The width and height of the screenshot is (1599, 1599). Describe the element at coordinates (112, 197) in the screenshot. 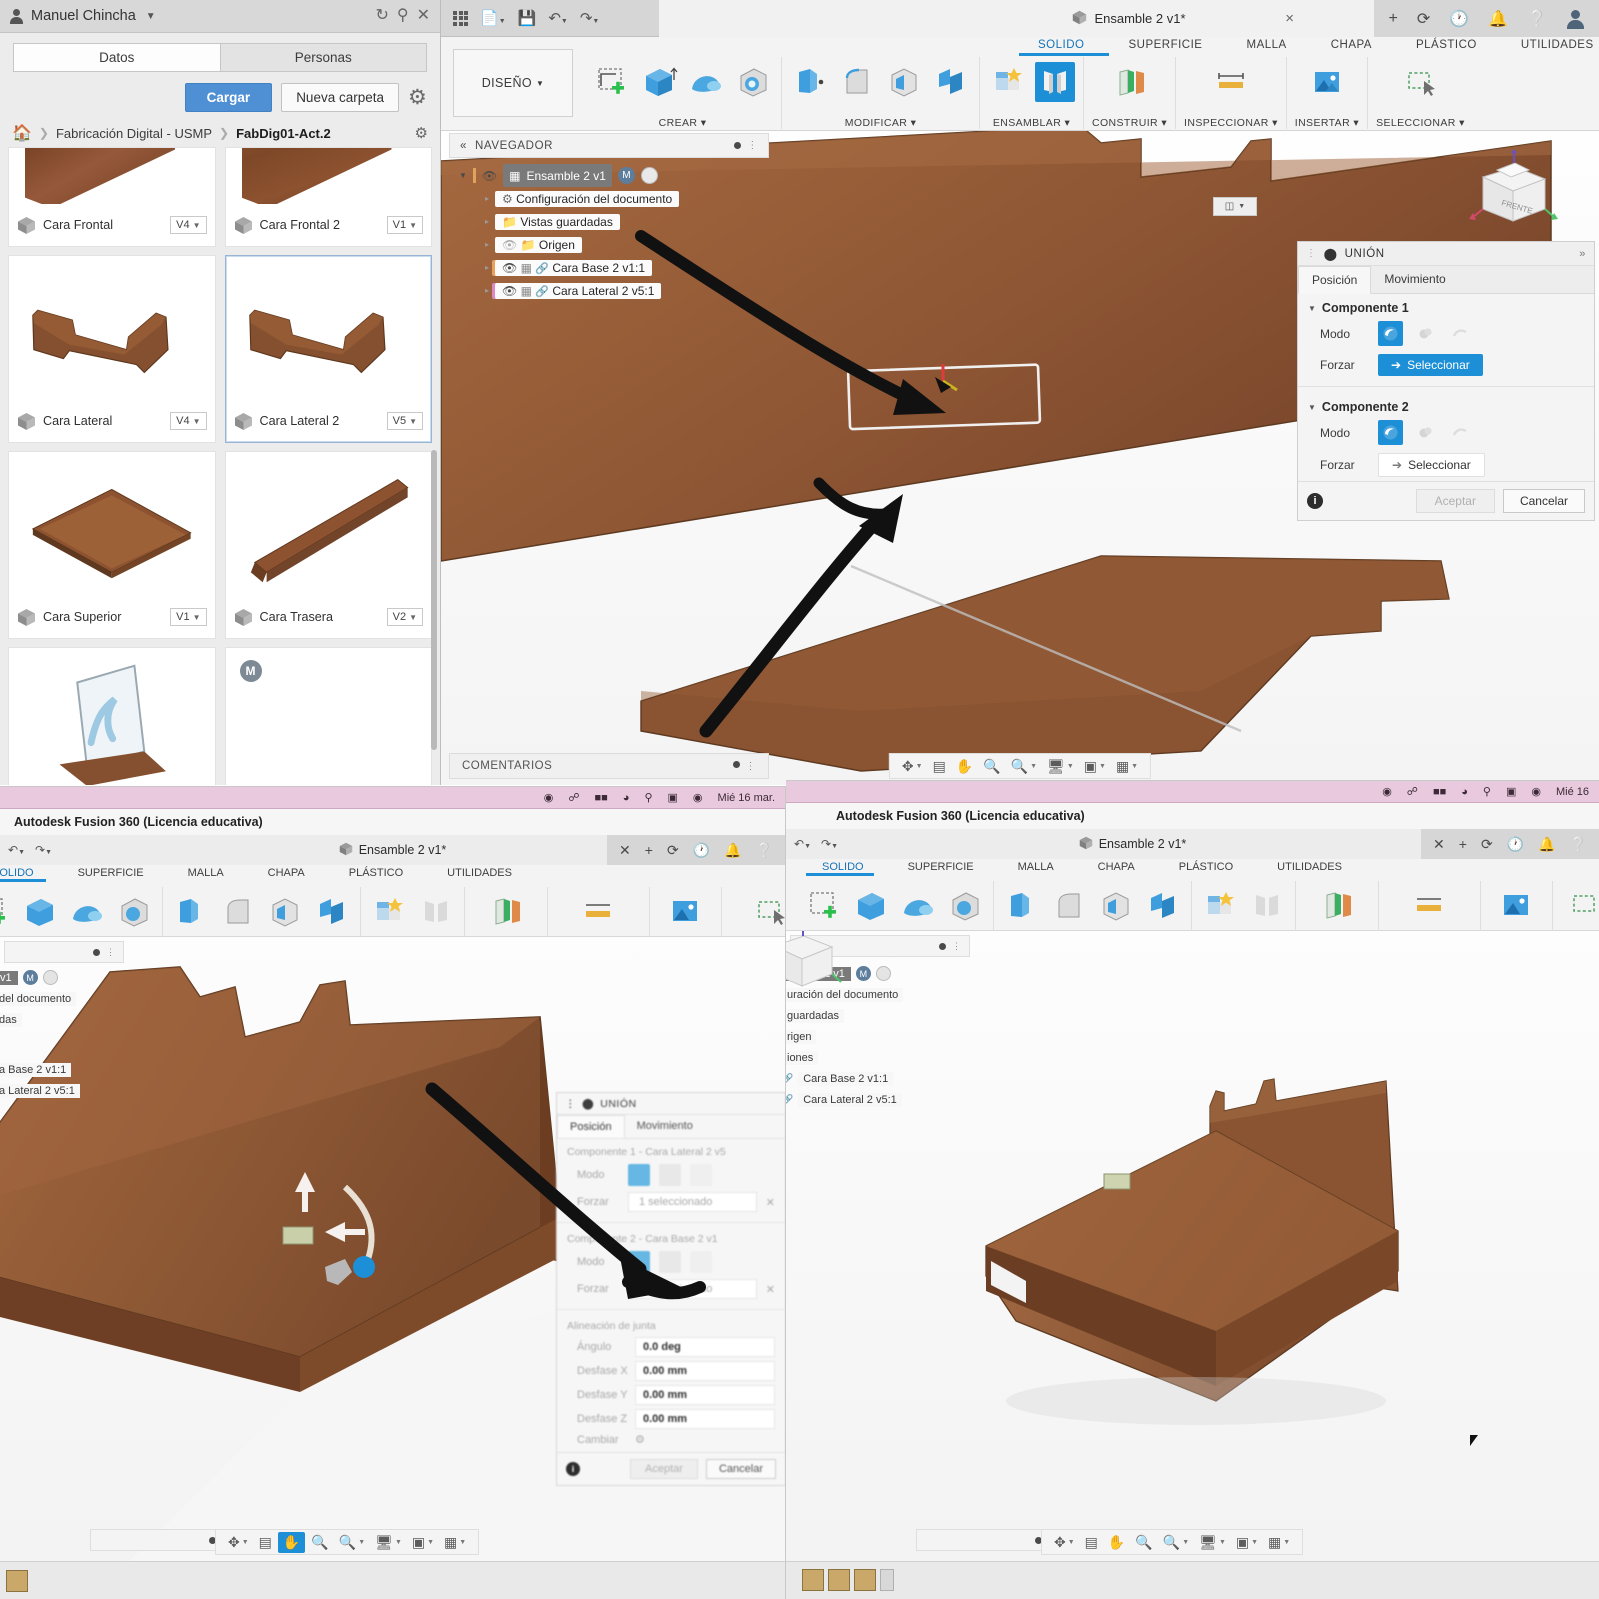

I see `file-card: Cara Frontal V4 ▼` at that location.